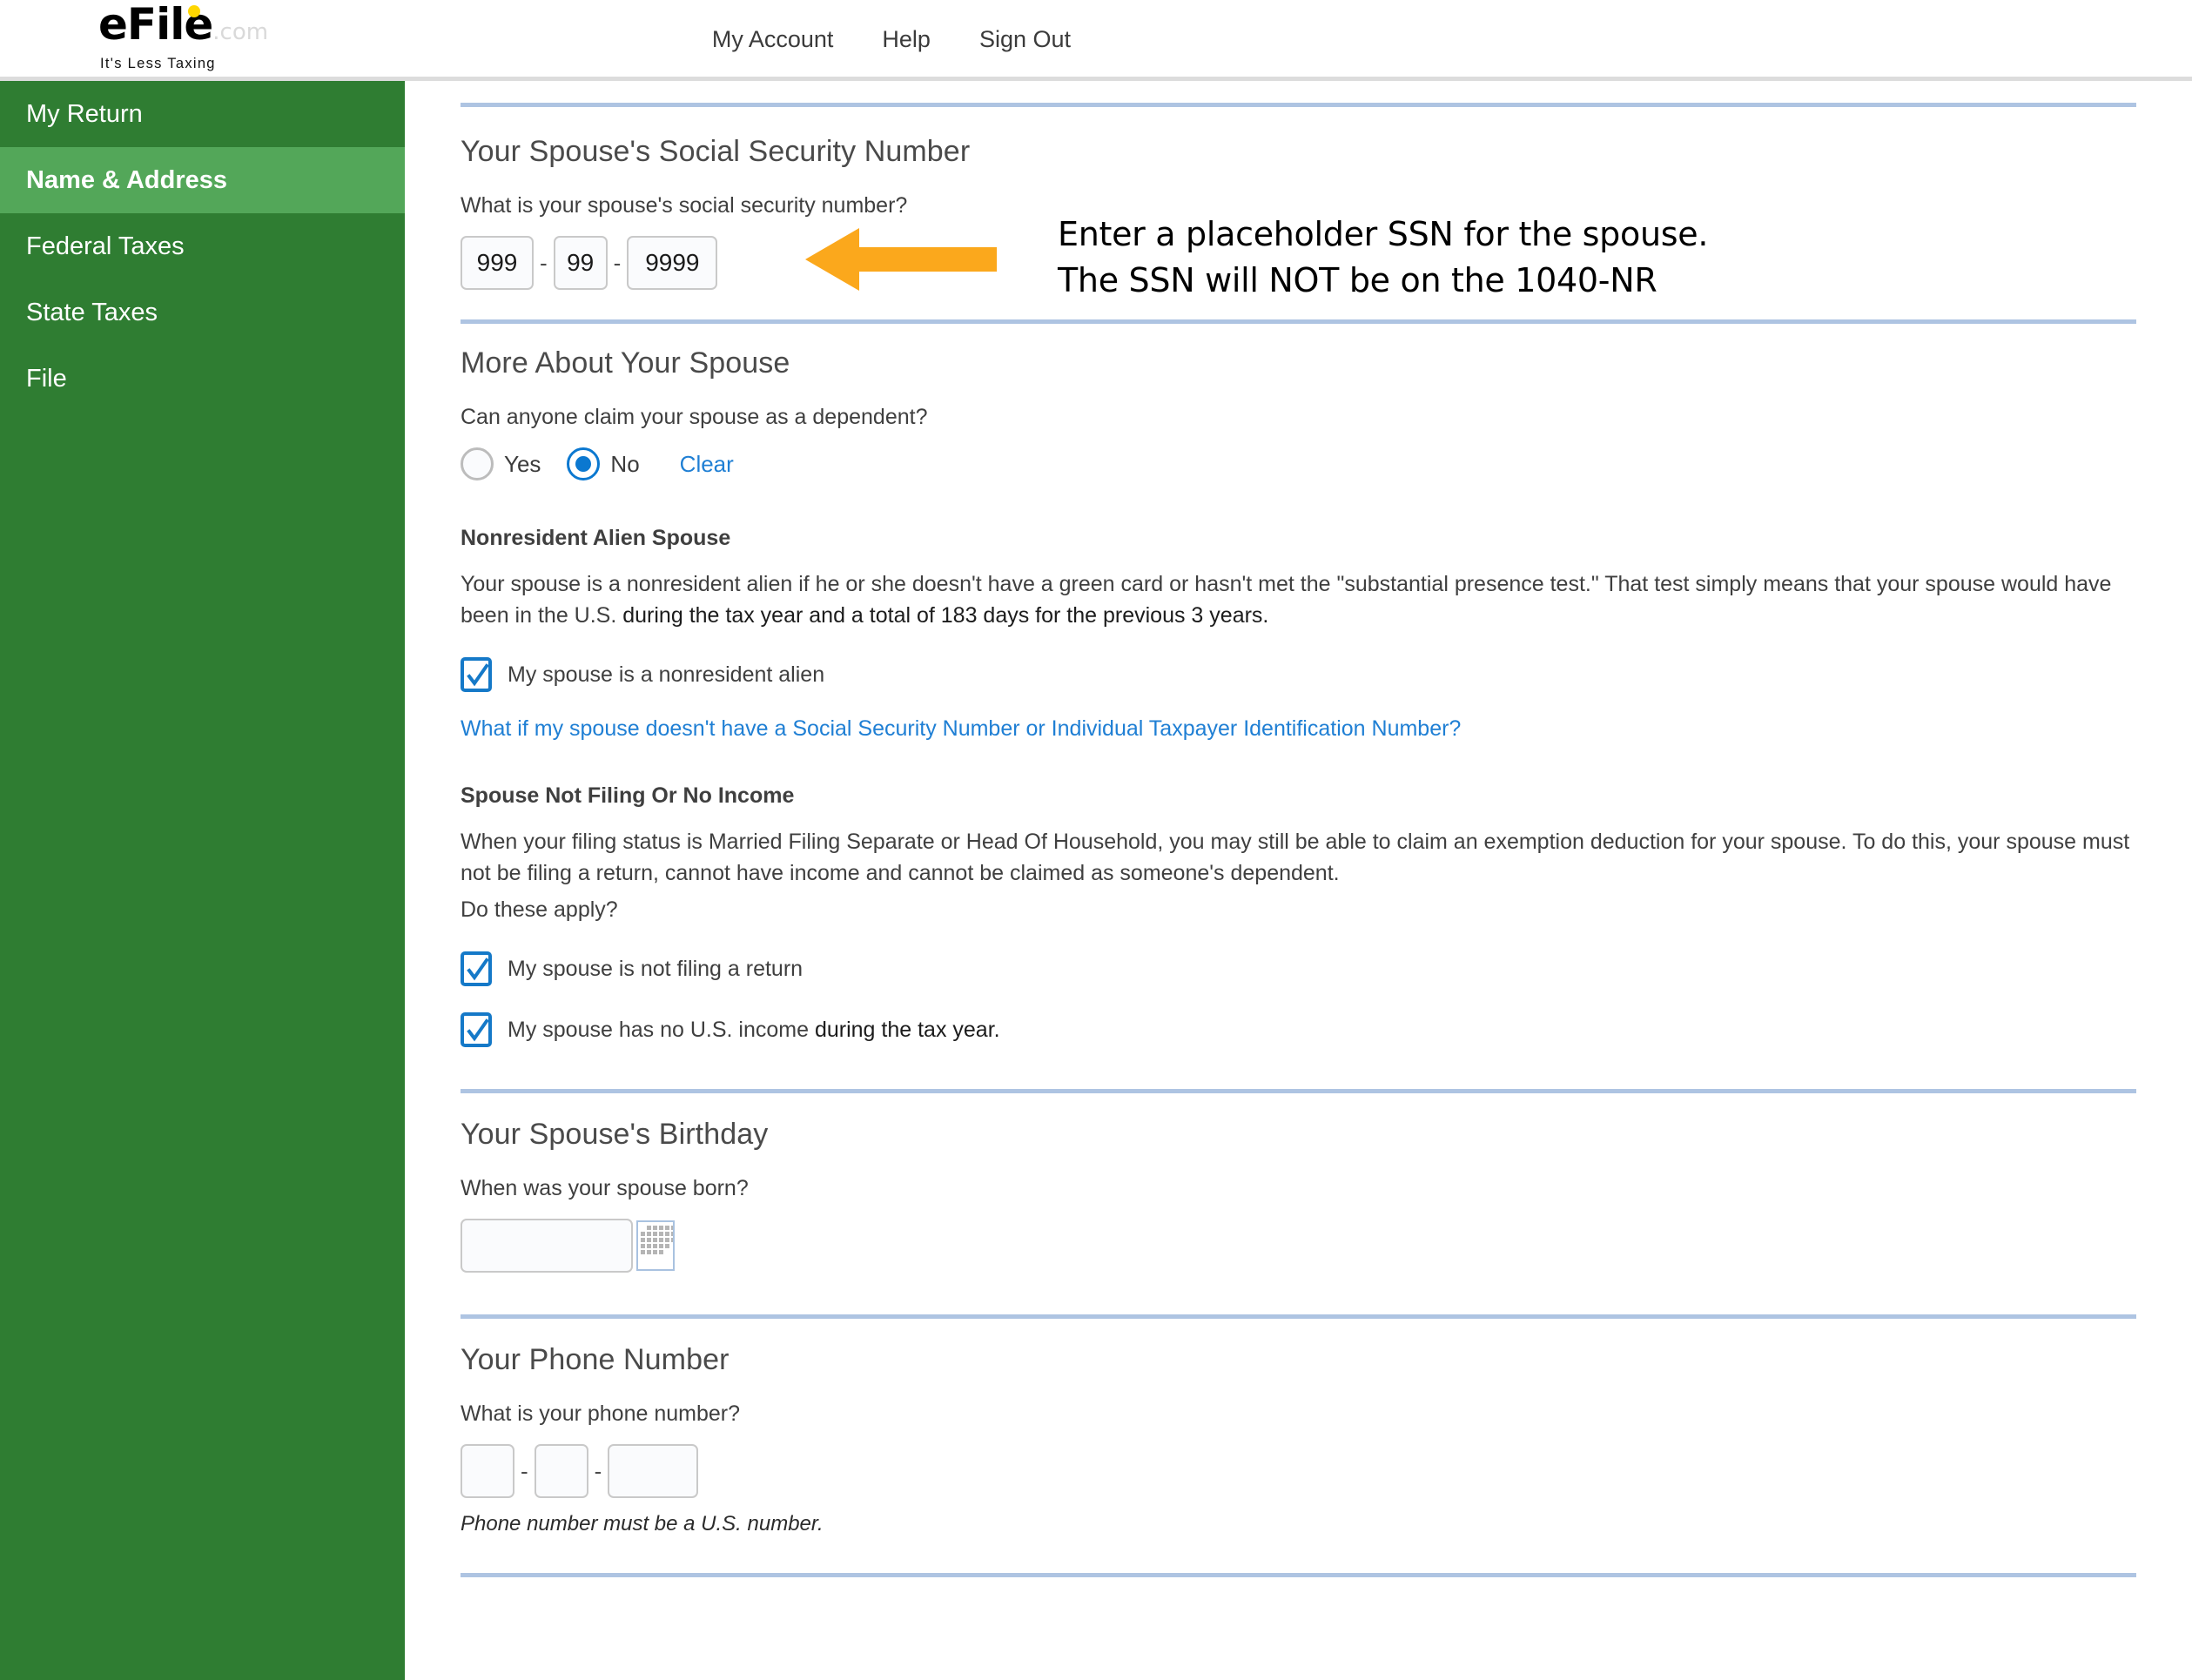  Describe the element at coordinates (1326, 1246) in the screenshot. I see `birthday-input-group` at that location.